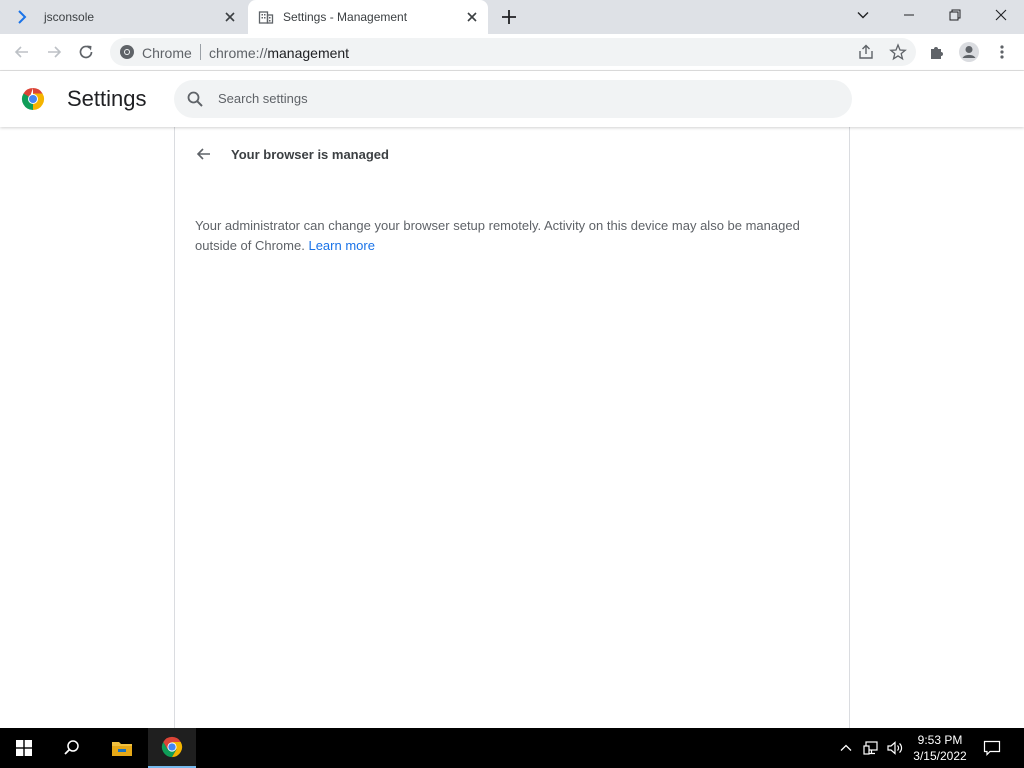 The height and width of the screenshot is (768, 1024). Describe the element at coordinates (955, 15) in the screenshot. I see `restore-icon` at that location.